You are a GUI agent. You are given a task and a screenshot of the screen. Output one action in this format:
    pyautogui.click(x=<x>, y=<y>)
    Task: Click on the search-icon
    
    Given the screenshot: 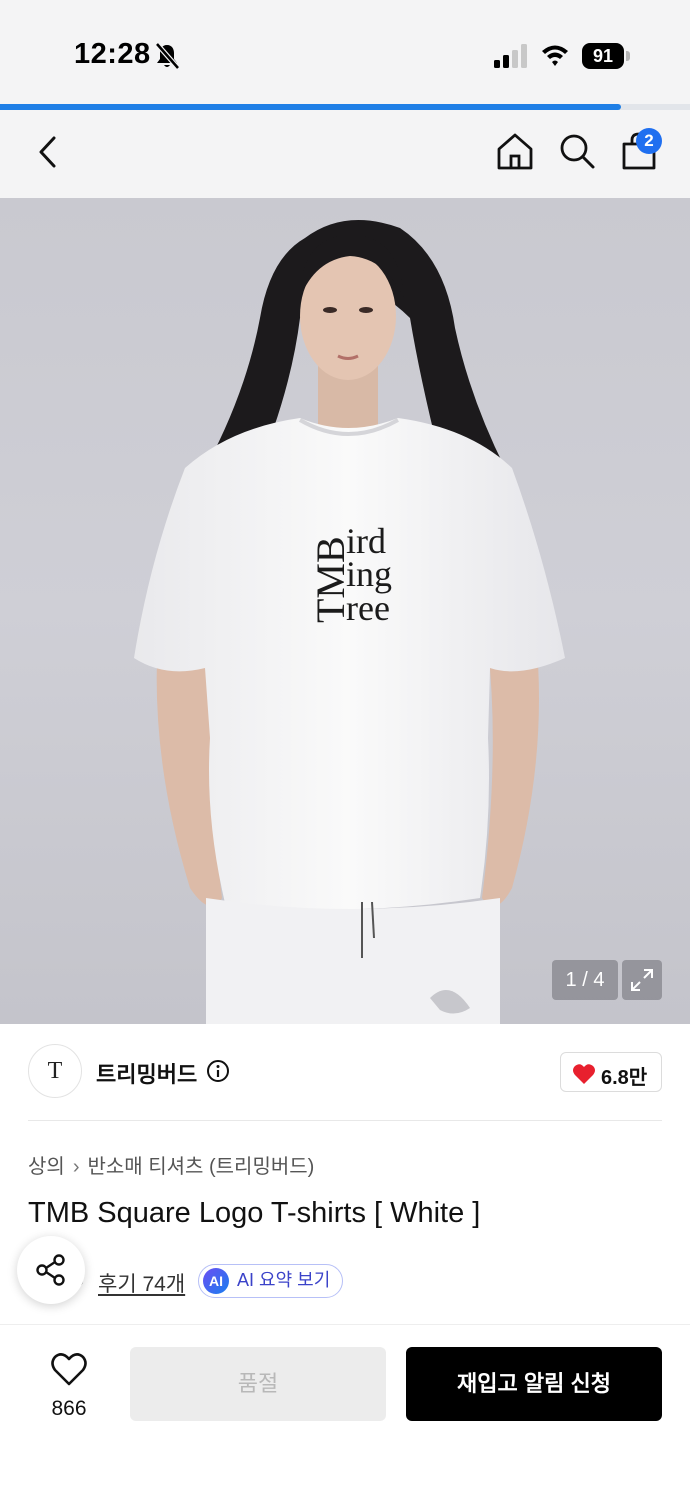 What is the action you would take?
    pyautogui.click(x=577, y=151)
    